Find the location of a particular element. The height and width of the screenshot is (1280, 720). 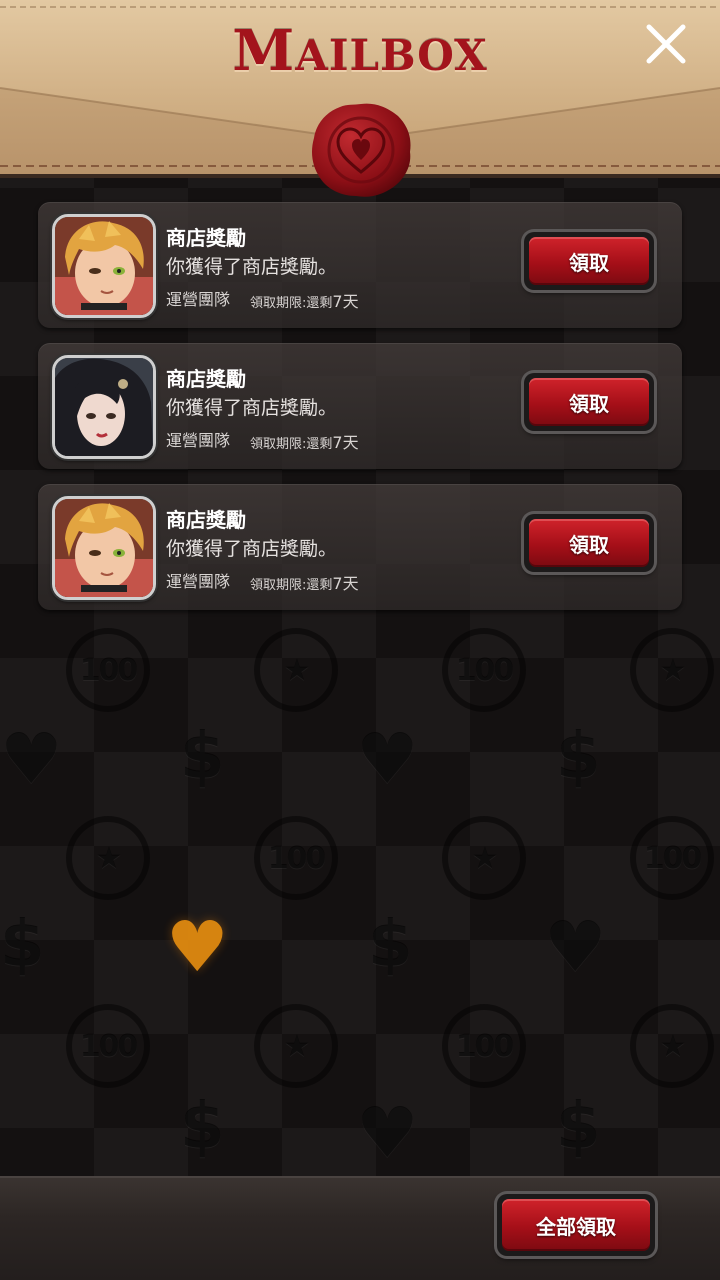

page-title: MAILBOX is located at coordinates (360, 51).